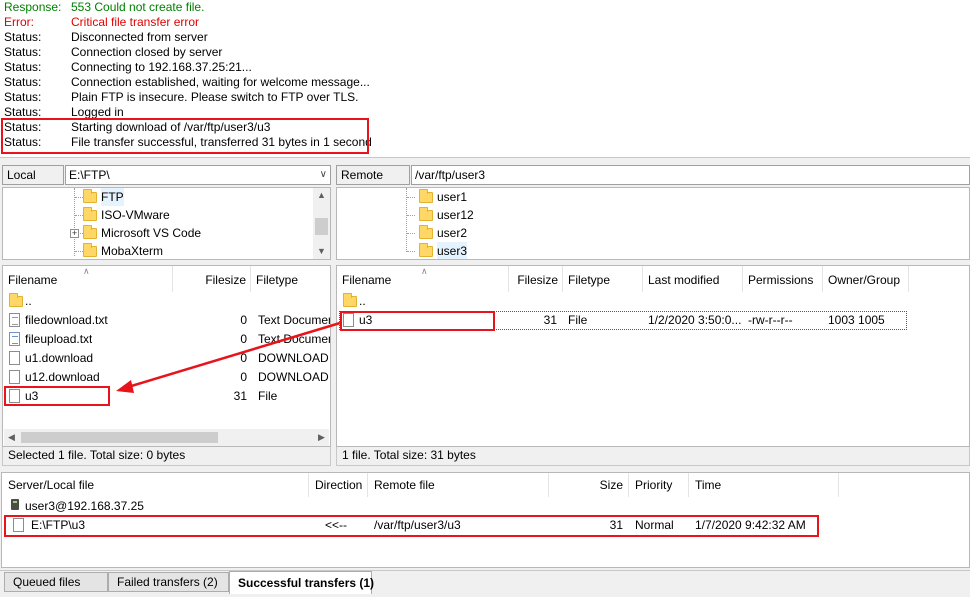 Image resolution: width=970 pixels, height=597 pixels. What do you see at coordinates (167, 339) in the screenshot?
I see `list-item: fileupload.txt 0 Text Document` at bounding box center [167, 339].